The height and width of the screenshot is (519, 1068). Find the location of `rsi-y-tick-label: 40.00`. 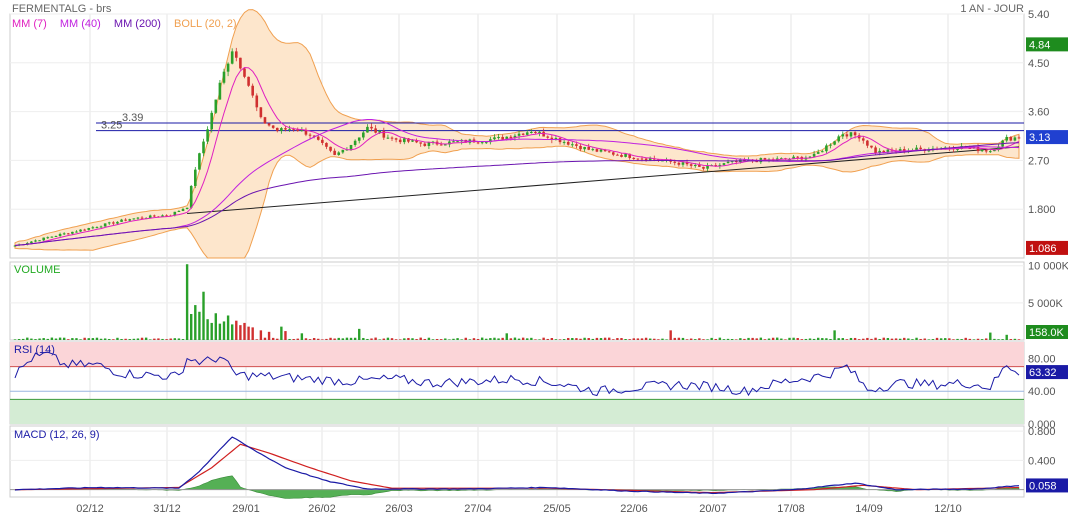

rsi-y-tick-label: 40.00 is located at coordinates (1042, 392).